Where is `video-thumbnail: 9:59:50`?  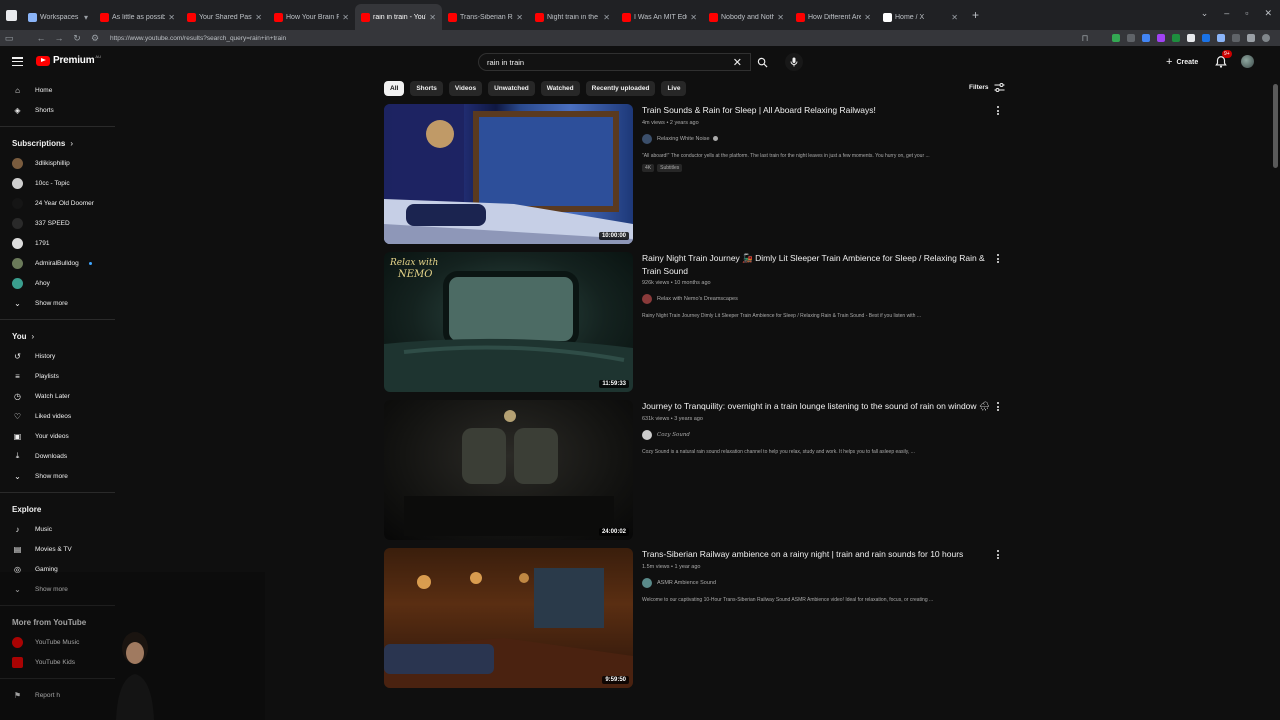 video-thumbnail: 9:59:50 is located at coordinates (508, 618).